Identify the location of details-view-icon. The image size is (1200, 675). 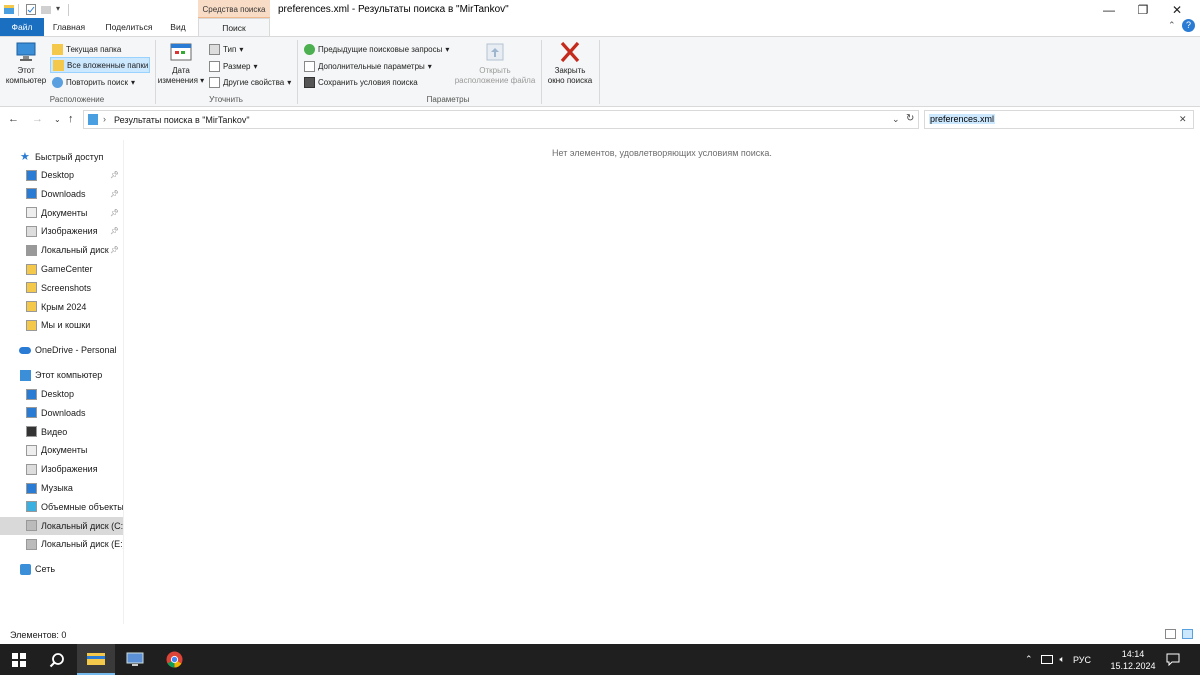
(1170, 634).